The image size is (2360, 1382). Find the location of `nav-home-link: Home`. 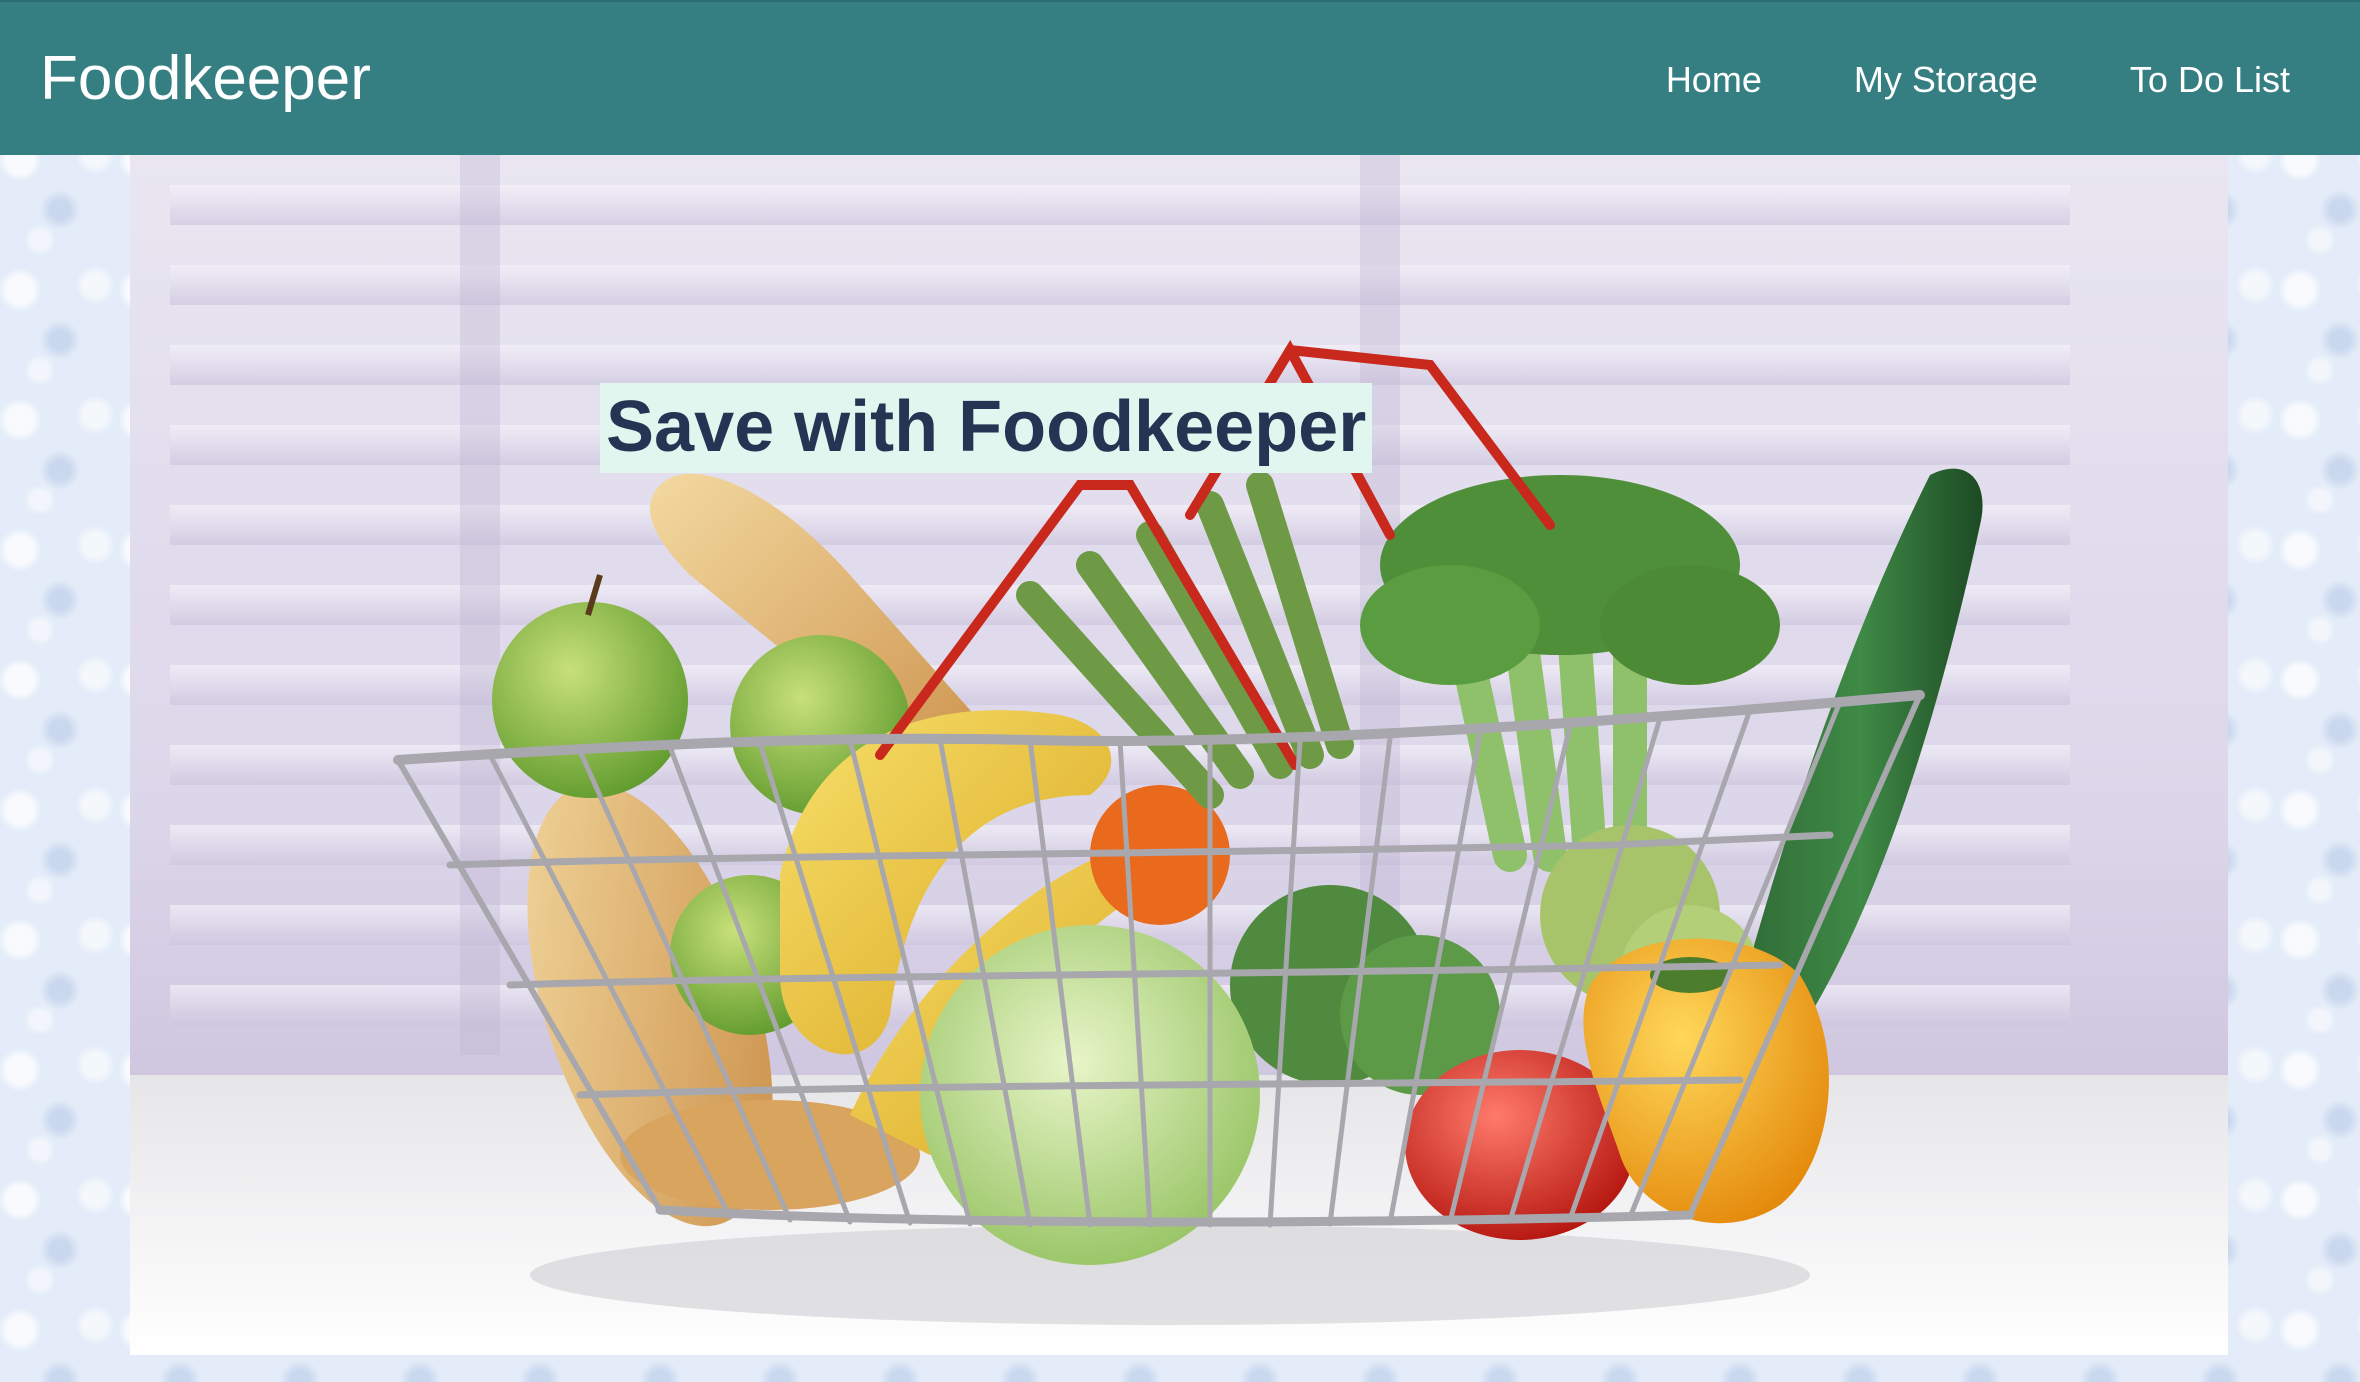

nav-home-link: Home is located at coordinates (1714, 80).